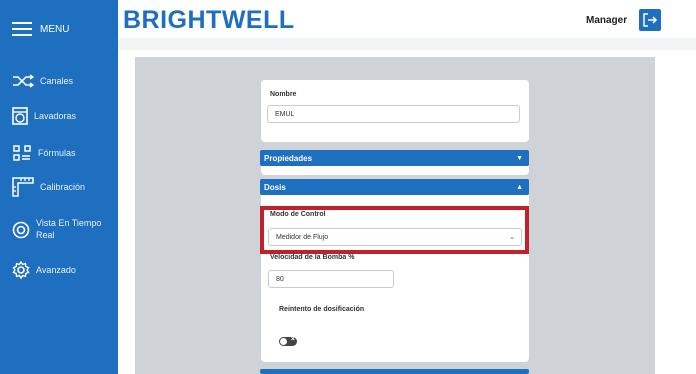 This screenshot has height=374, width=696. Describe the element at coordinates (69, 229) in the screenshot. I see `sidebar-item-label: Vista En Tiempo Real` at that location.